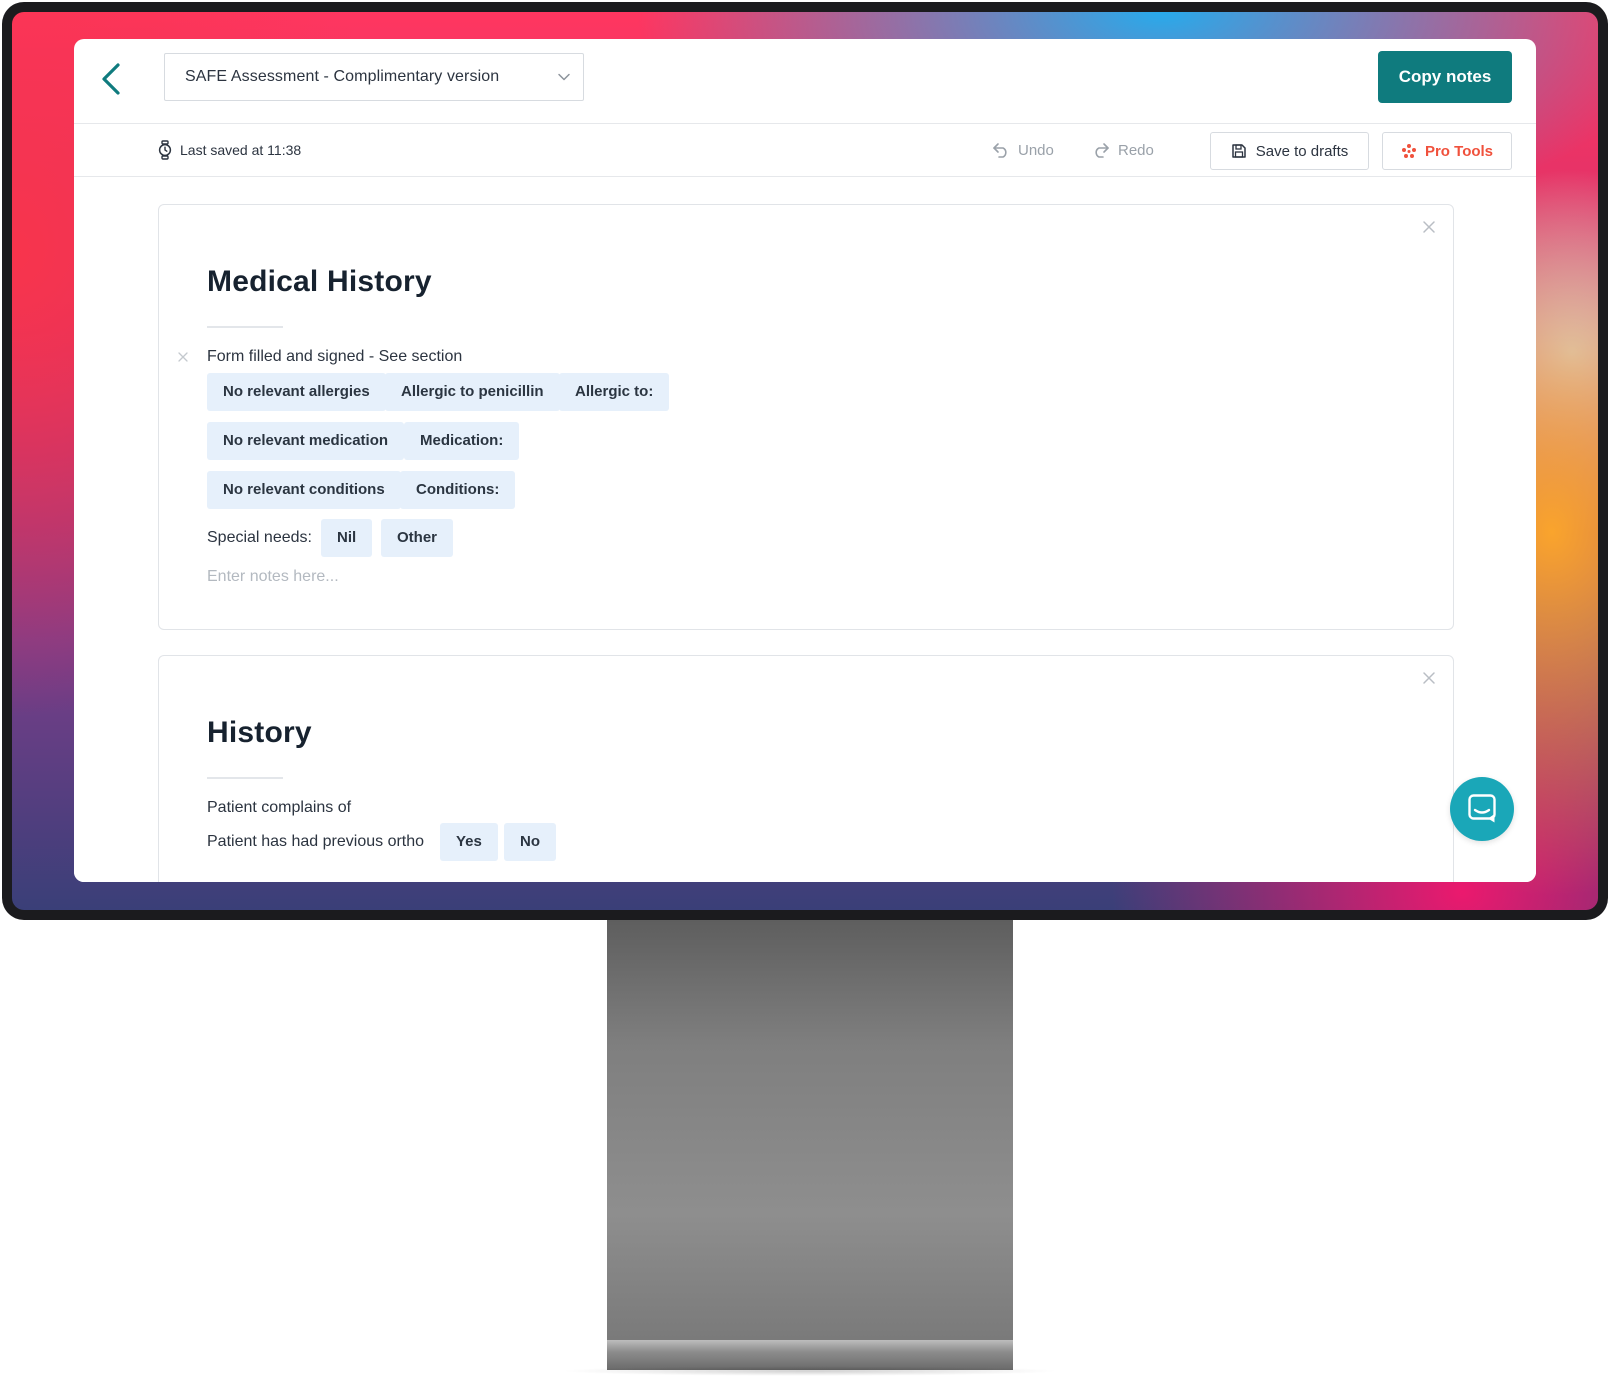  Describe the element at coordinates (111, 79) in the screenshot. I see `chevron-left-icon` at that location.